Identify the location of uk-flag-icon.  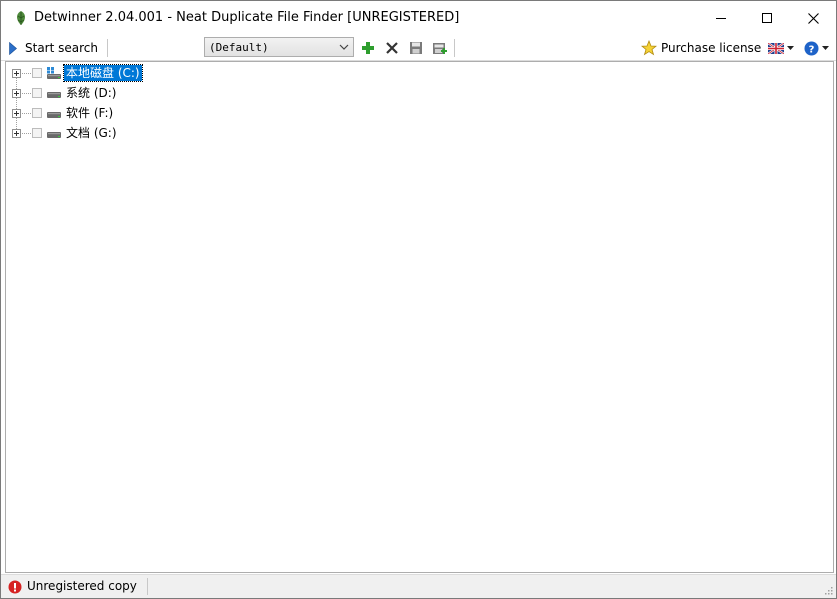
(776, 48).